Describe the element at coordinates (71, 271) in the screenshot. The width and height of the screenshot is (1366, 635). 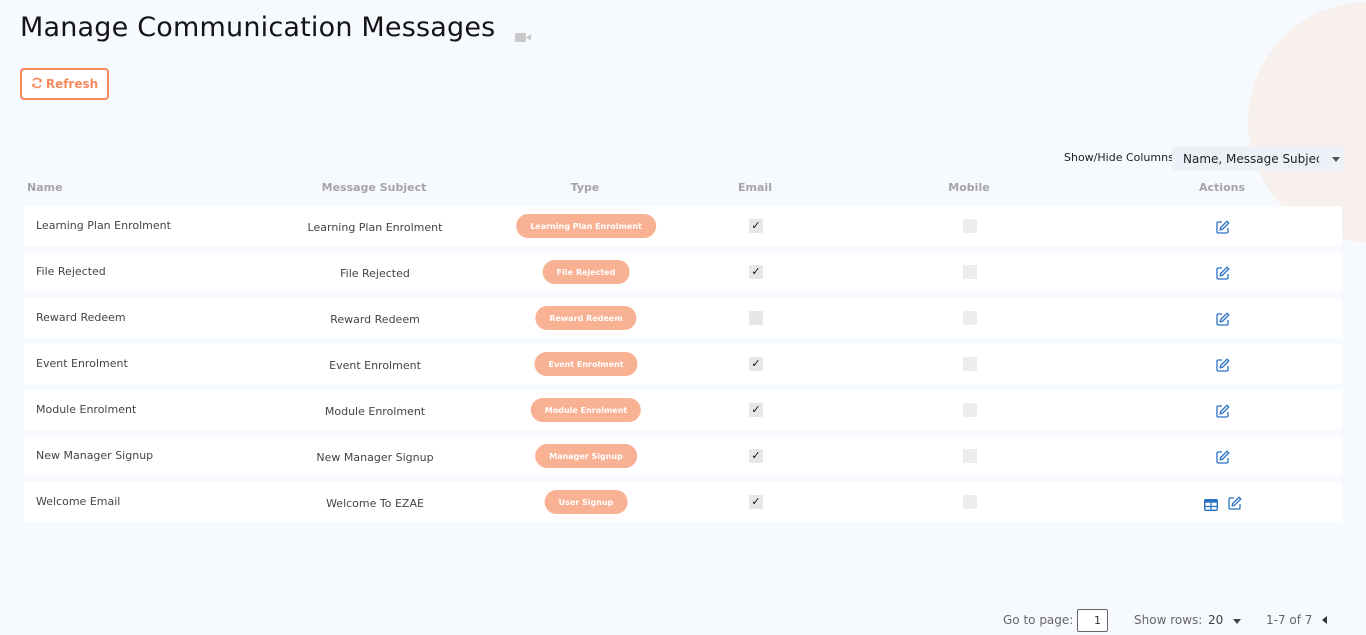
I see `message-name: File Rejected` at that location.